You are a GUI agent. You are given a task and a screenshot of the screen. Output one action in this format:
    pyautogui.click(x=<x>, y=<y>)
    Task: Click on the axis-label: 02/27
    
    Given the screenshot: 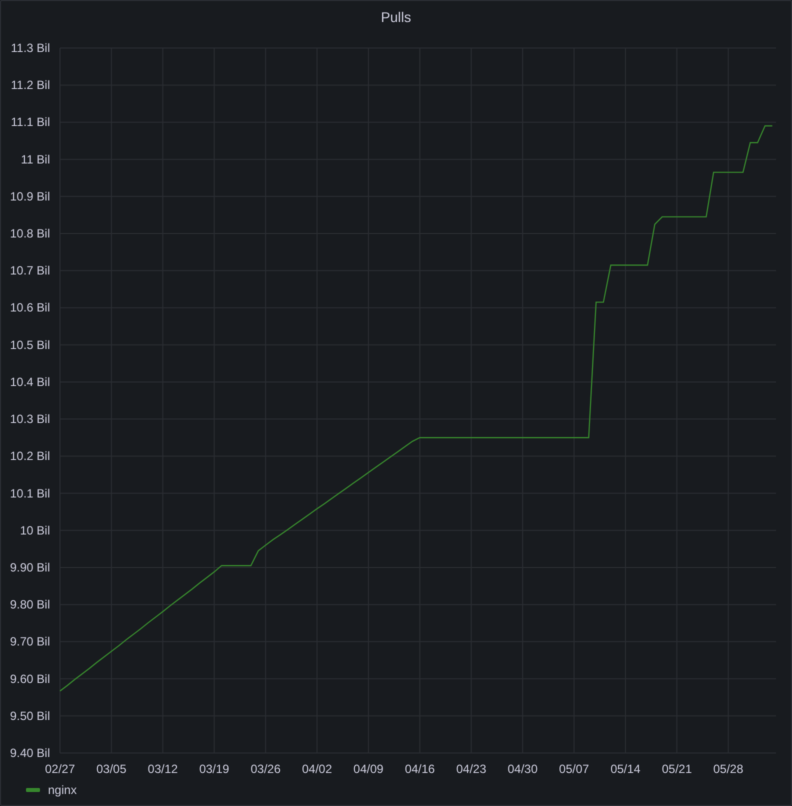 What is the action you would take?
    pyautogui.click(x=60, y=769)
    